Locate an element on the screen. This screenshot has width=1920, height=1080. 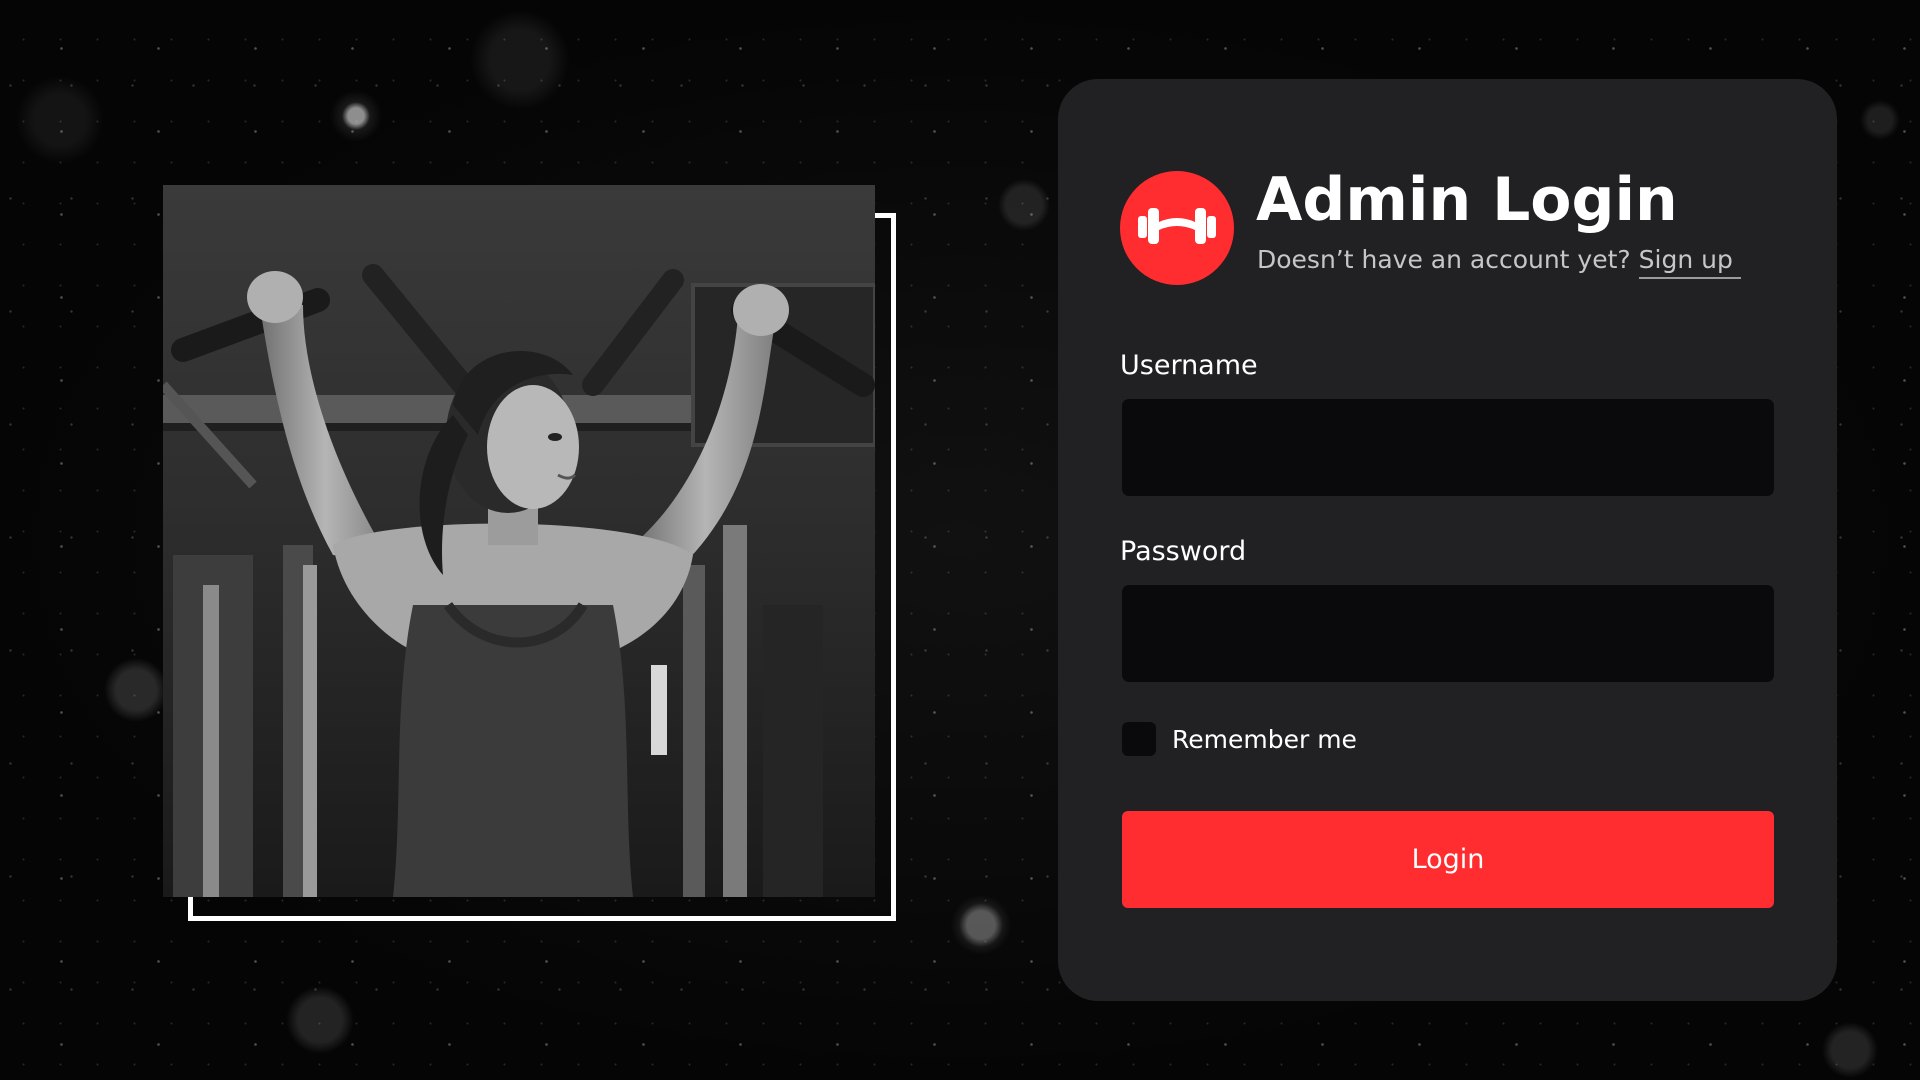
remember-me-label: Remember me is located at coordinates (1264, 739).